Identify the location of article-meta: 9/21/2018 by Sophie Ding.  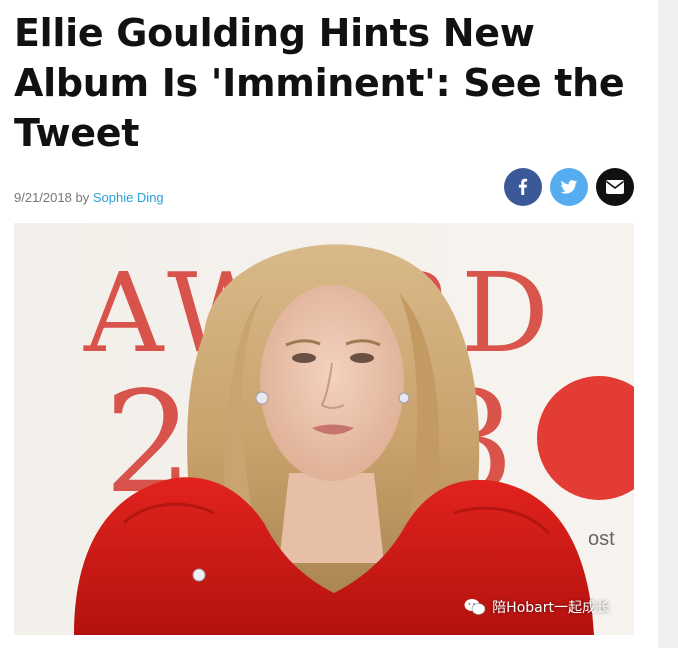
(89, 197).